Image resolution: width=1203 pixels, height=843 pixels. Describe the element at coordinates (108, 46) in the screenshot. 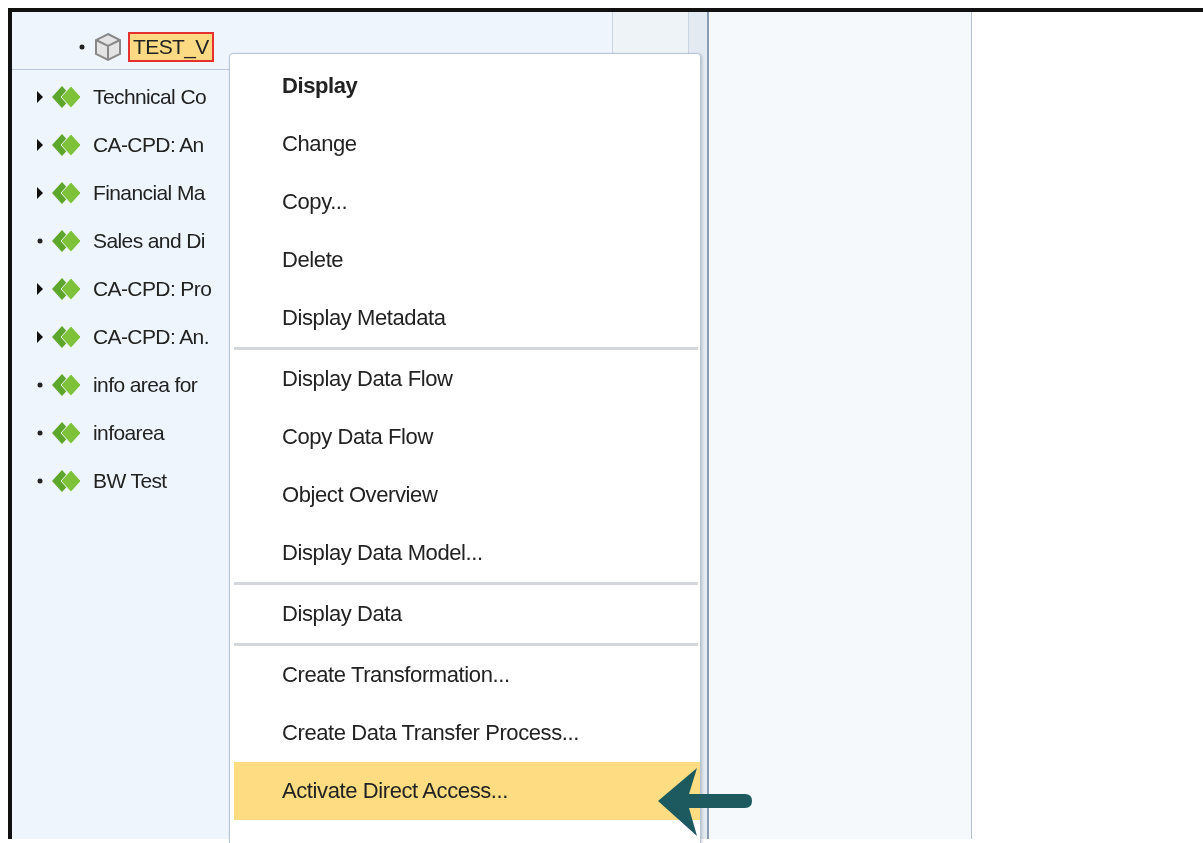

I see `cube-icon` at that location.